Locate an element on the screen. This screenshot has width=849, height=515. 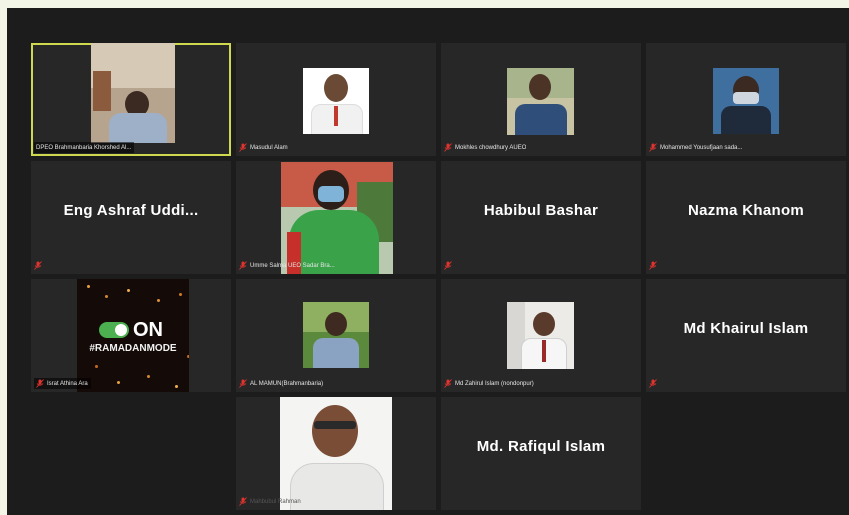
participant-tile: Md Khairul Islam is located at coordinates (746, 335).